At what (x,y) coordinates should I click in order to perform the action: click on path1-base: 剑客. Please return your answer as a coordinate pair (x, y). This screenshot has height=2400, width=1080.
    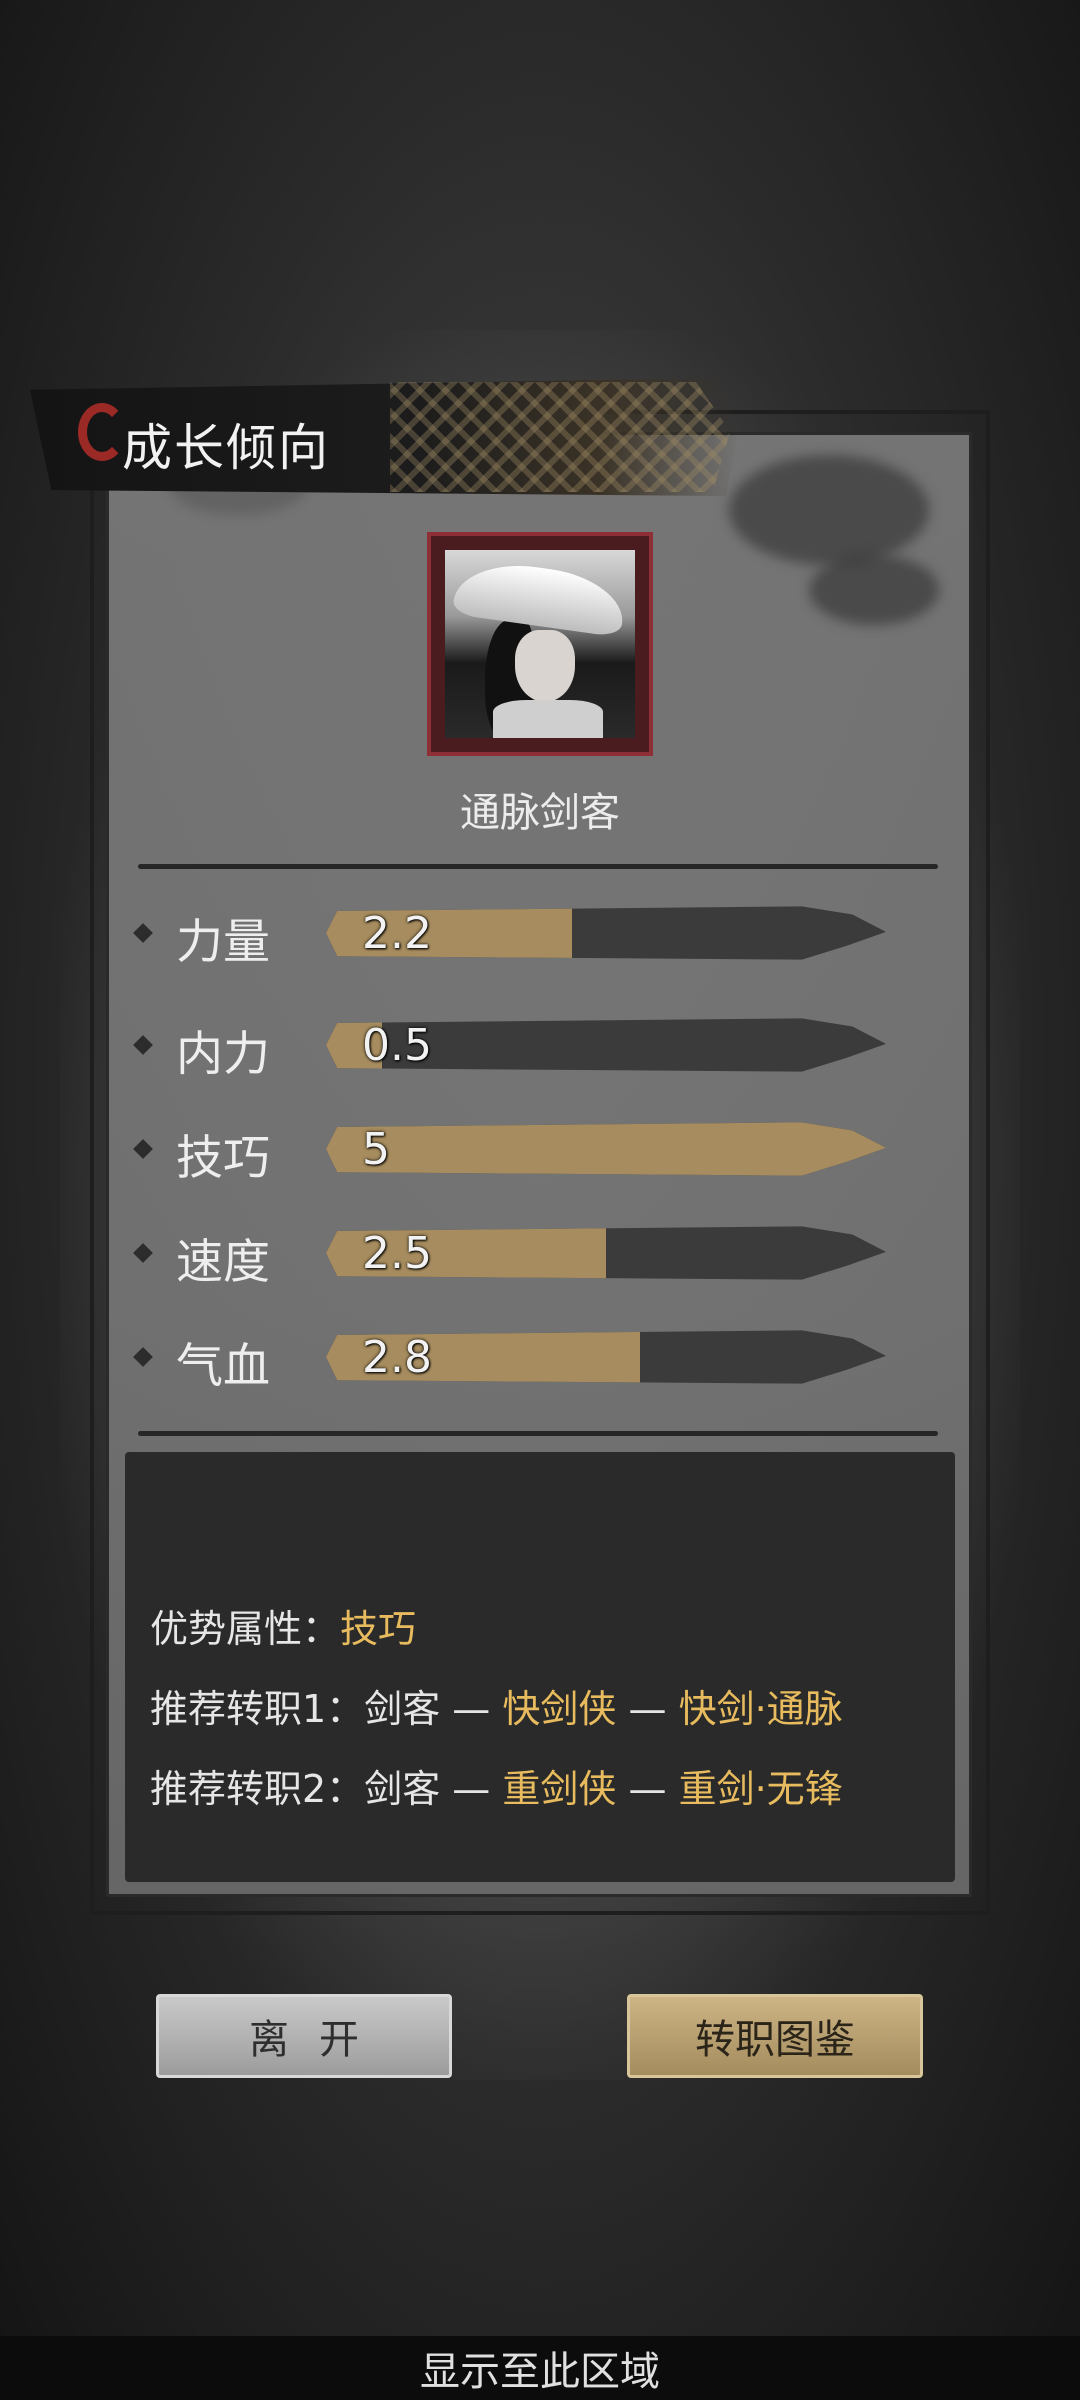
    Looking at the image, I should click on (402, 1709).